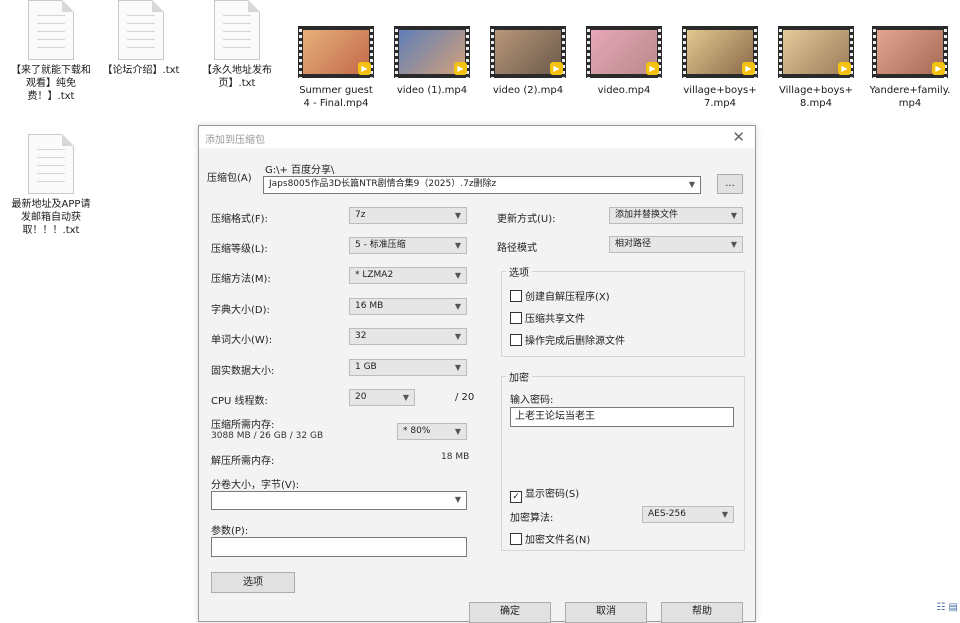 This screenshot has width=960, height=623. I want to click on update-label: 更新方式(U):, so click(526, 219).